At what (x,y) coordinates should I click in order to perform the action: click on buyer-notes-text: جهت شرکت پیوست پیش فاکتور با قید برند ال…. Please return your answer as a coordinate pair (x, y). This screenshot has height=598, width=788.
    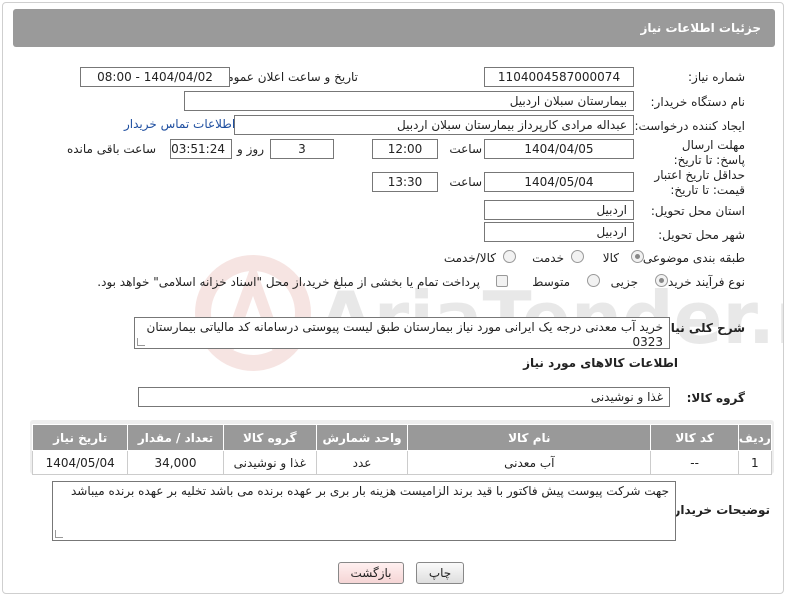
    Looking at the image, I should click on (369, 491).